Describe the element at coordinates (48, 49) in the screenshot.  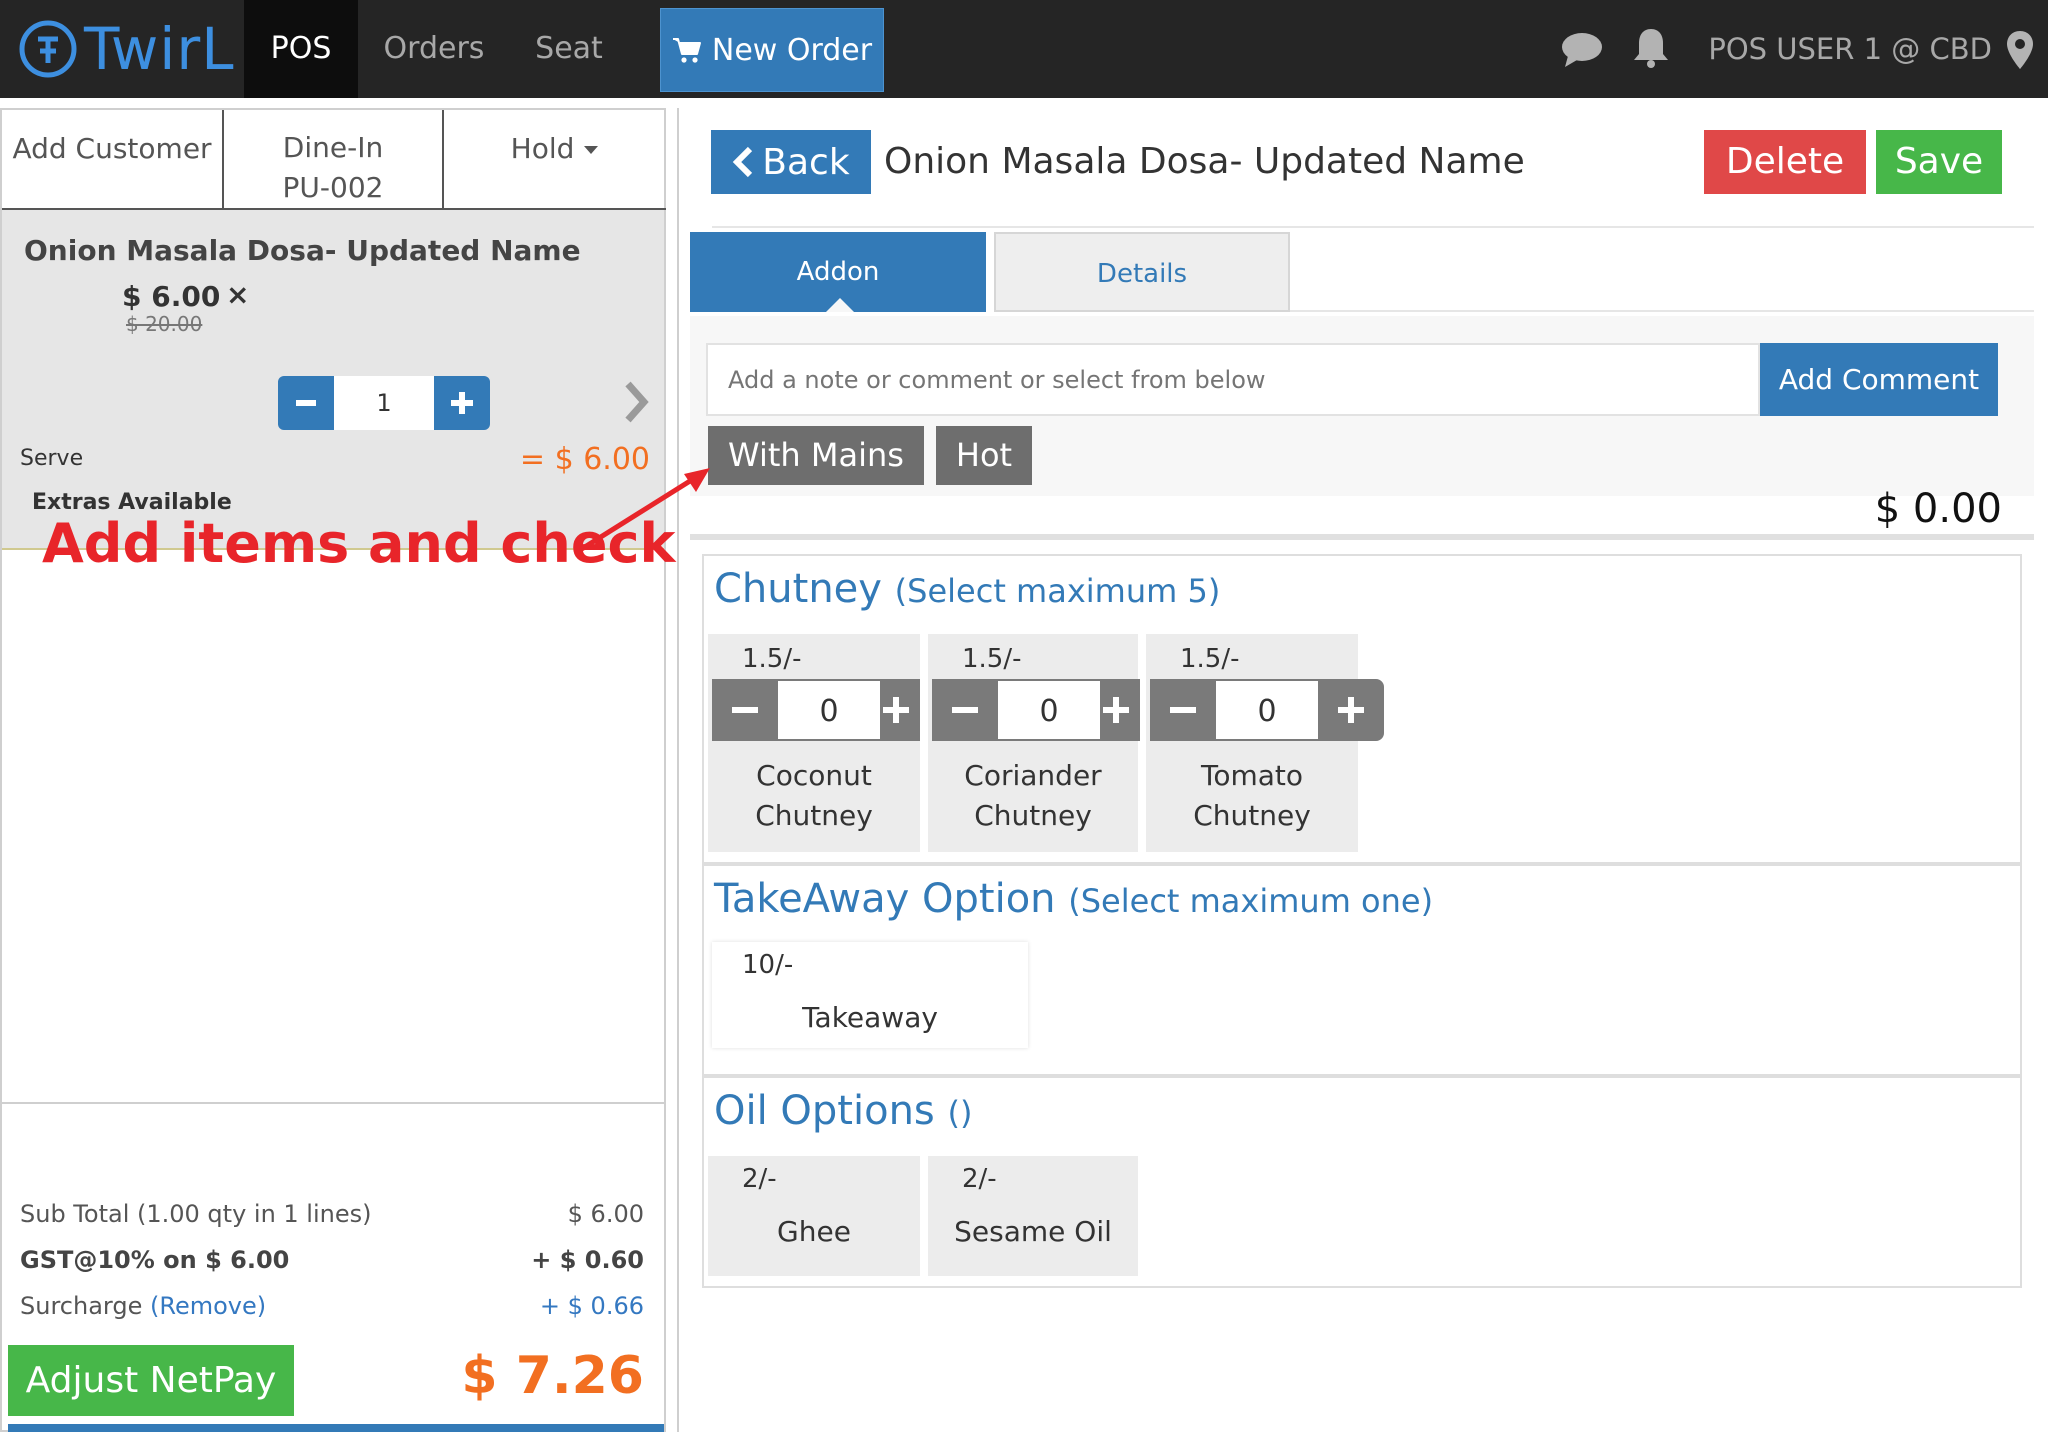
I see `logo-icon` at that location.